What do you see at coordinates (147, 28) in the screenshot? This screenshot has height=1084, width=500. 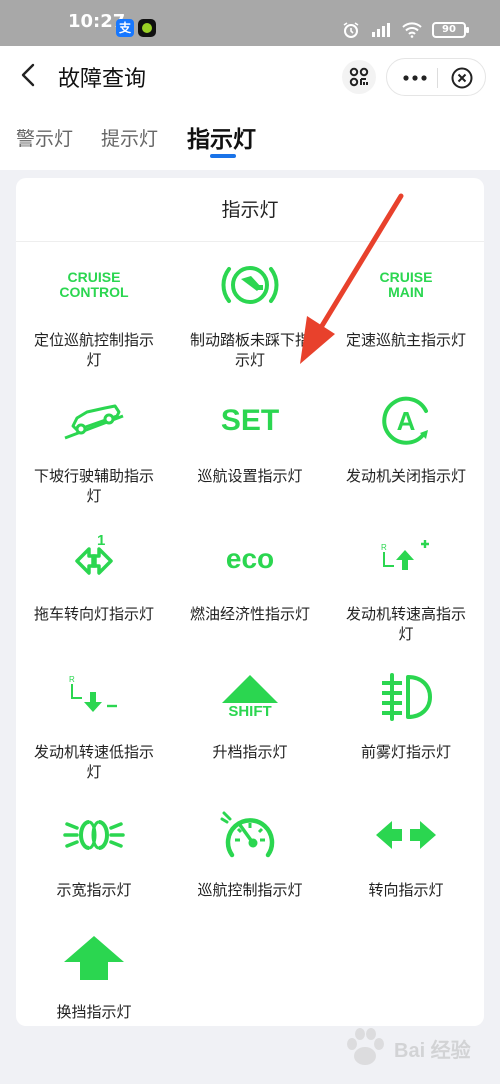 I see `app-notification-icon` at bounding box center [147, 28].